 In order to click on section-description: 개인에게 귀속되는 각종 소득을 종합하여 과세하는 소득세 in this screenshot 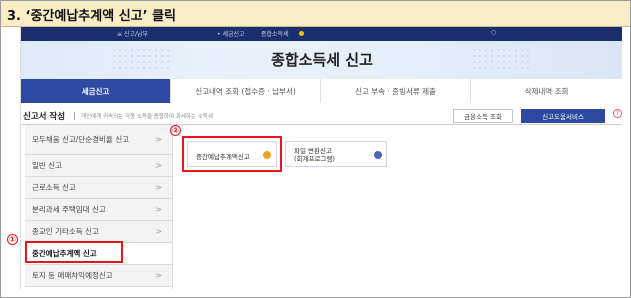, I will do `click(147, 117)`.